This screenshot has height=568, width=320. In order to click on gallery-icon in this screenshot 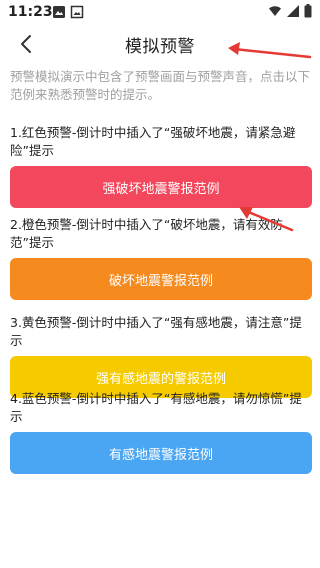, I will do `click(59, 12)`.